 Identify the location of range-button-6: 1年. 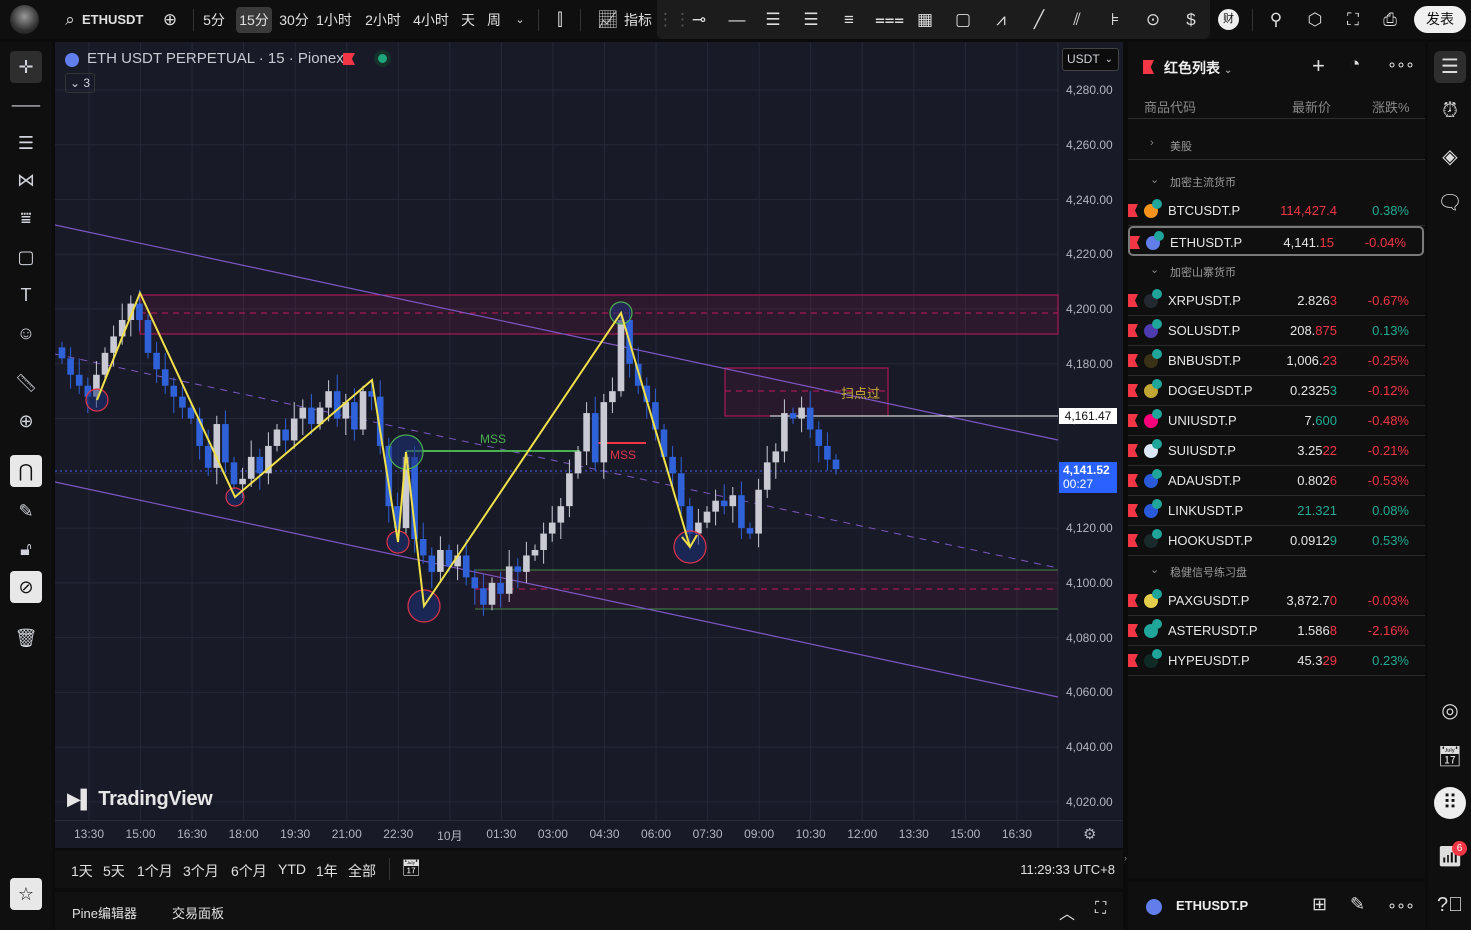
(327, 871).